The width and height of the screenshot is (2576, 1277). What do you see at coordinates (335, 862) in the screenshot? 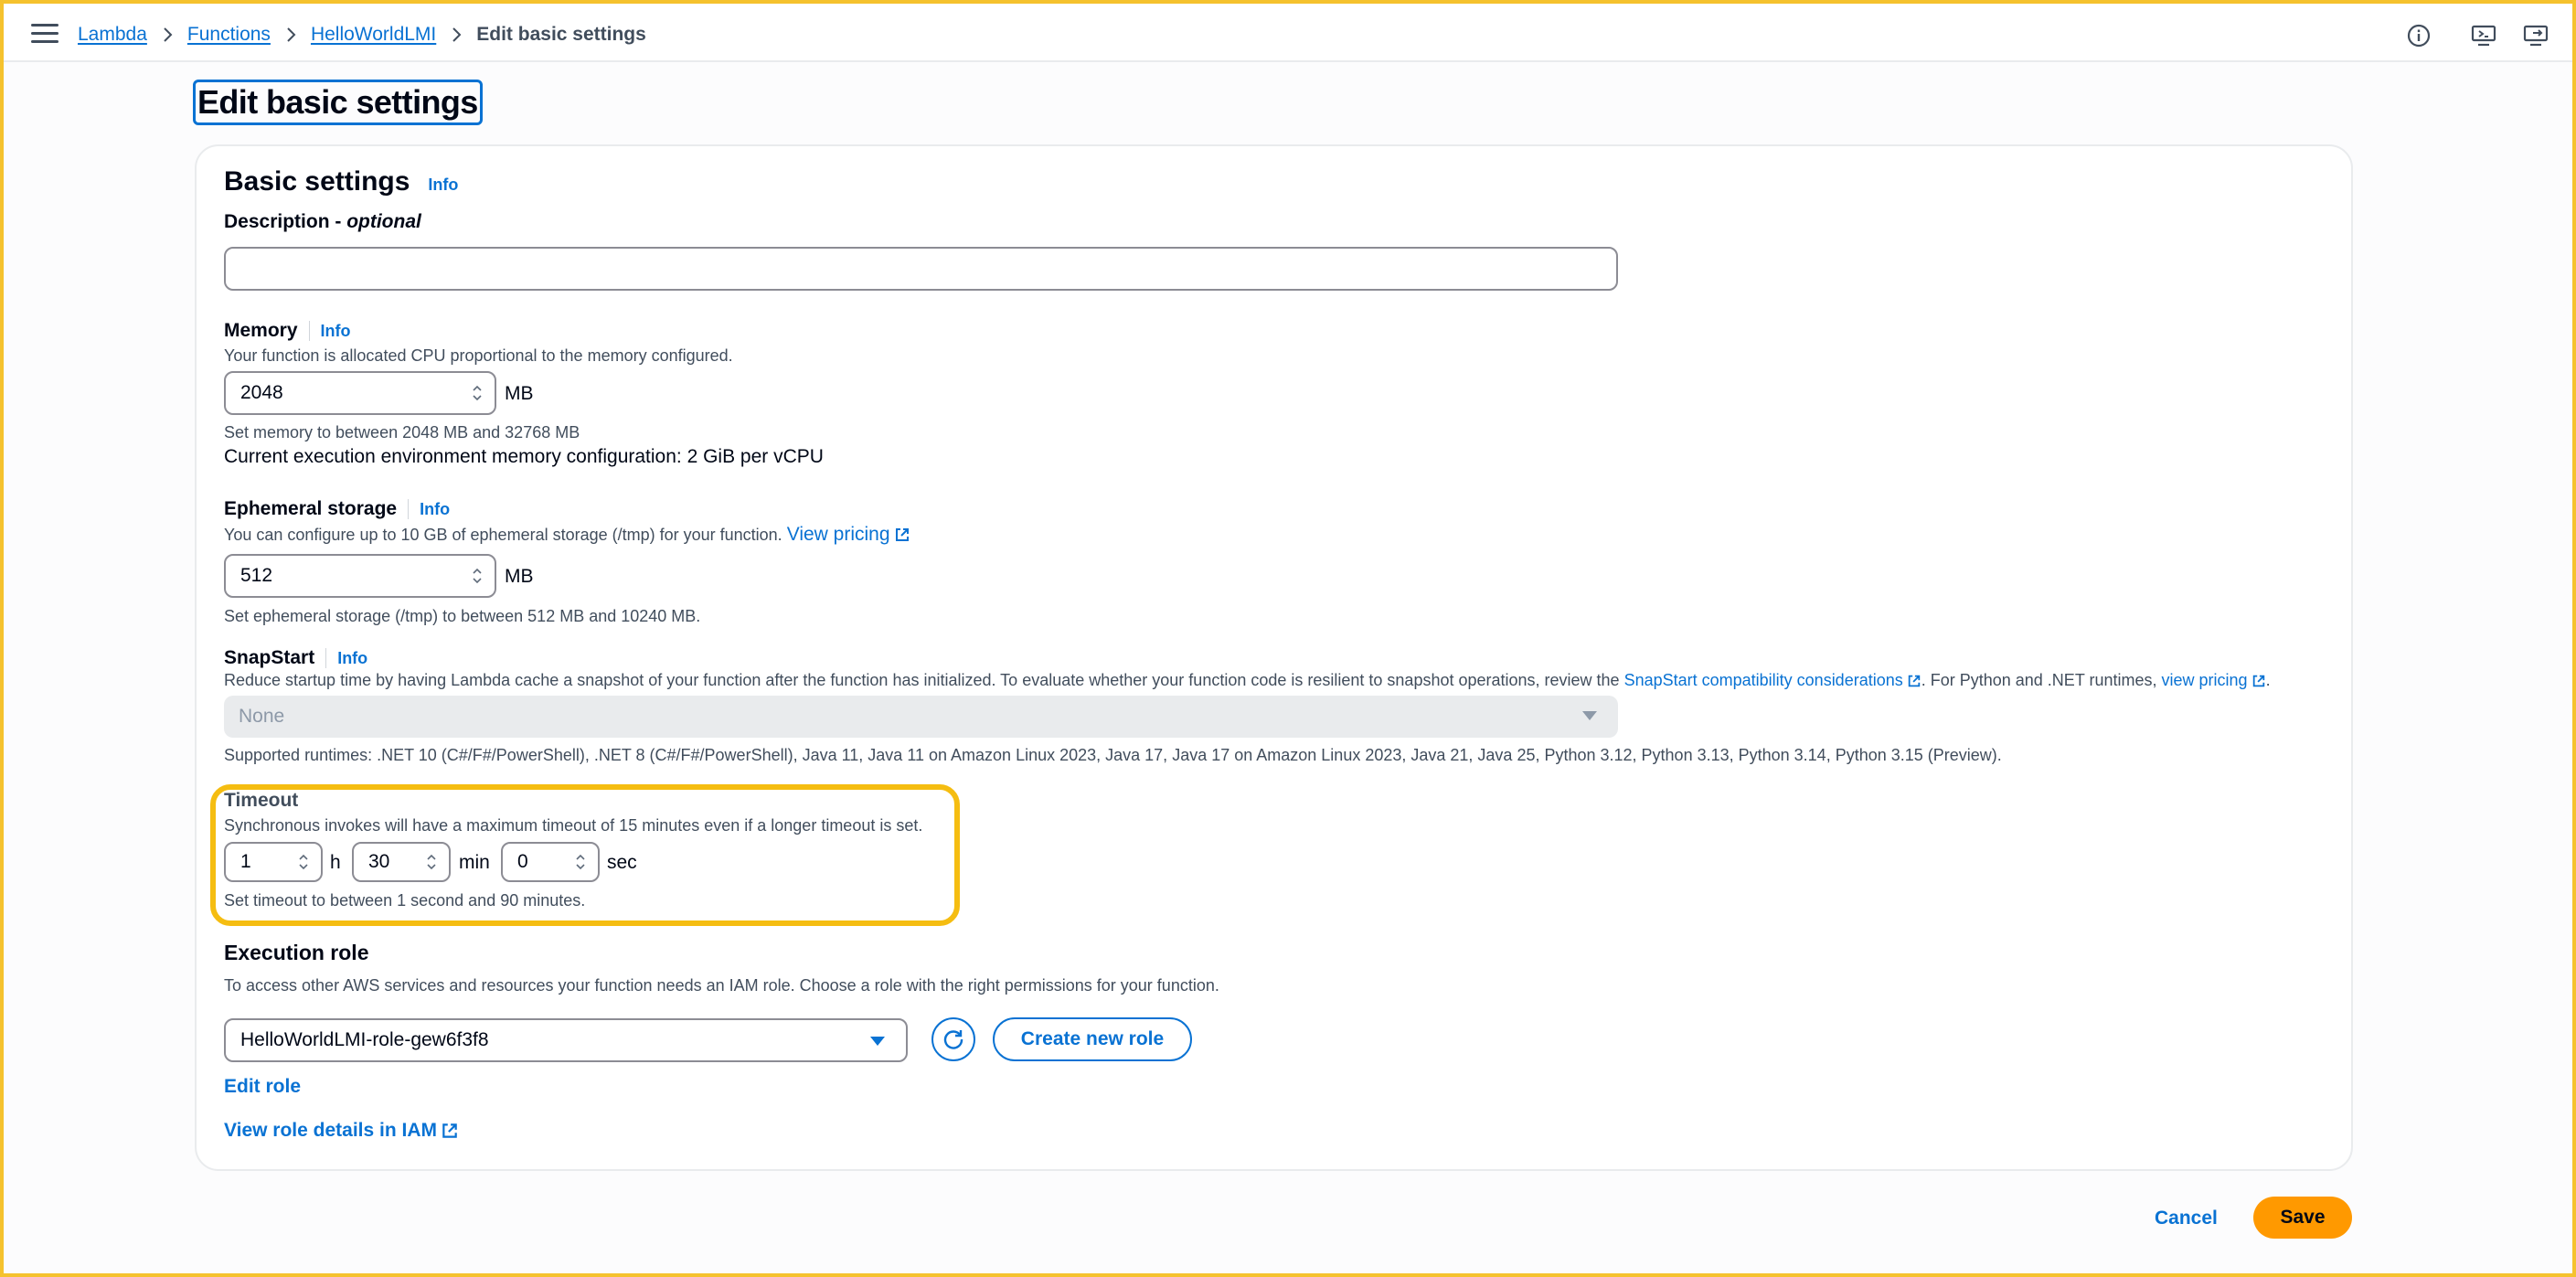
I see `timeout-hours-unit: h` at bounding box center [335, 862].